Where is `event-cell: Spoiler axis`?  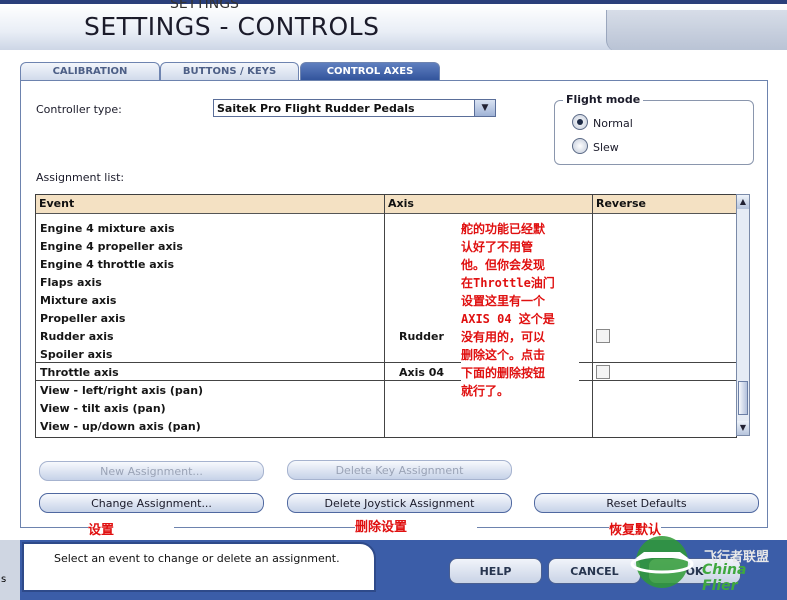
event-cell: Spoiler axis is located at coordinates (76, 354).